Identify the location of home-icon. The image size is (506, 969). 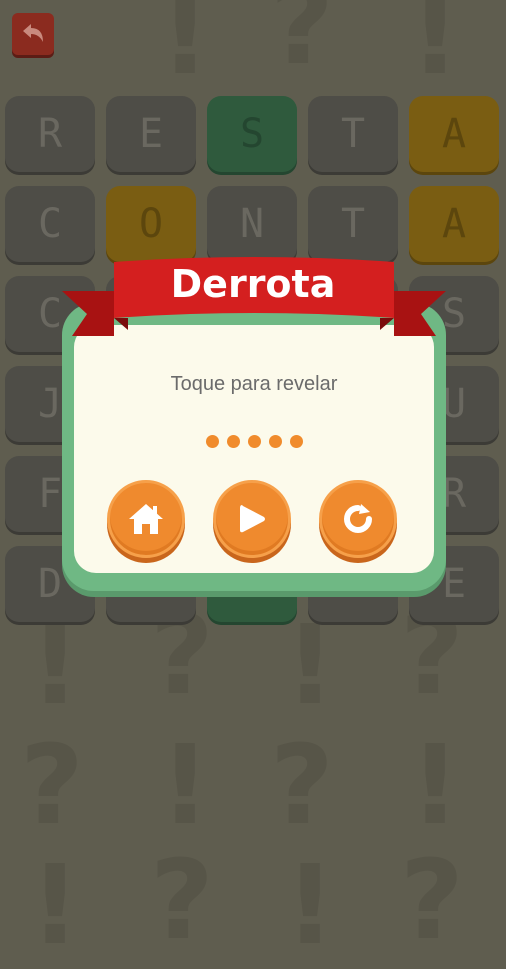
(146, 519).